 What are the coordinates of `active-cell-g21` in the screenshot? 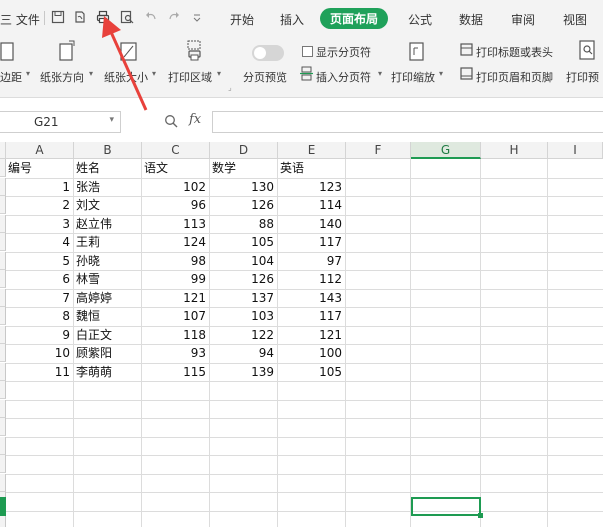 It's located at (447, 507).